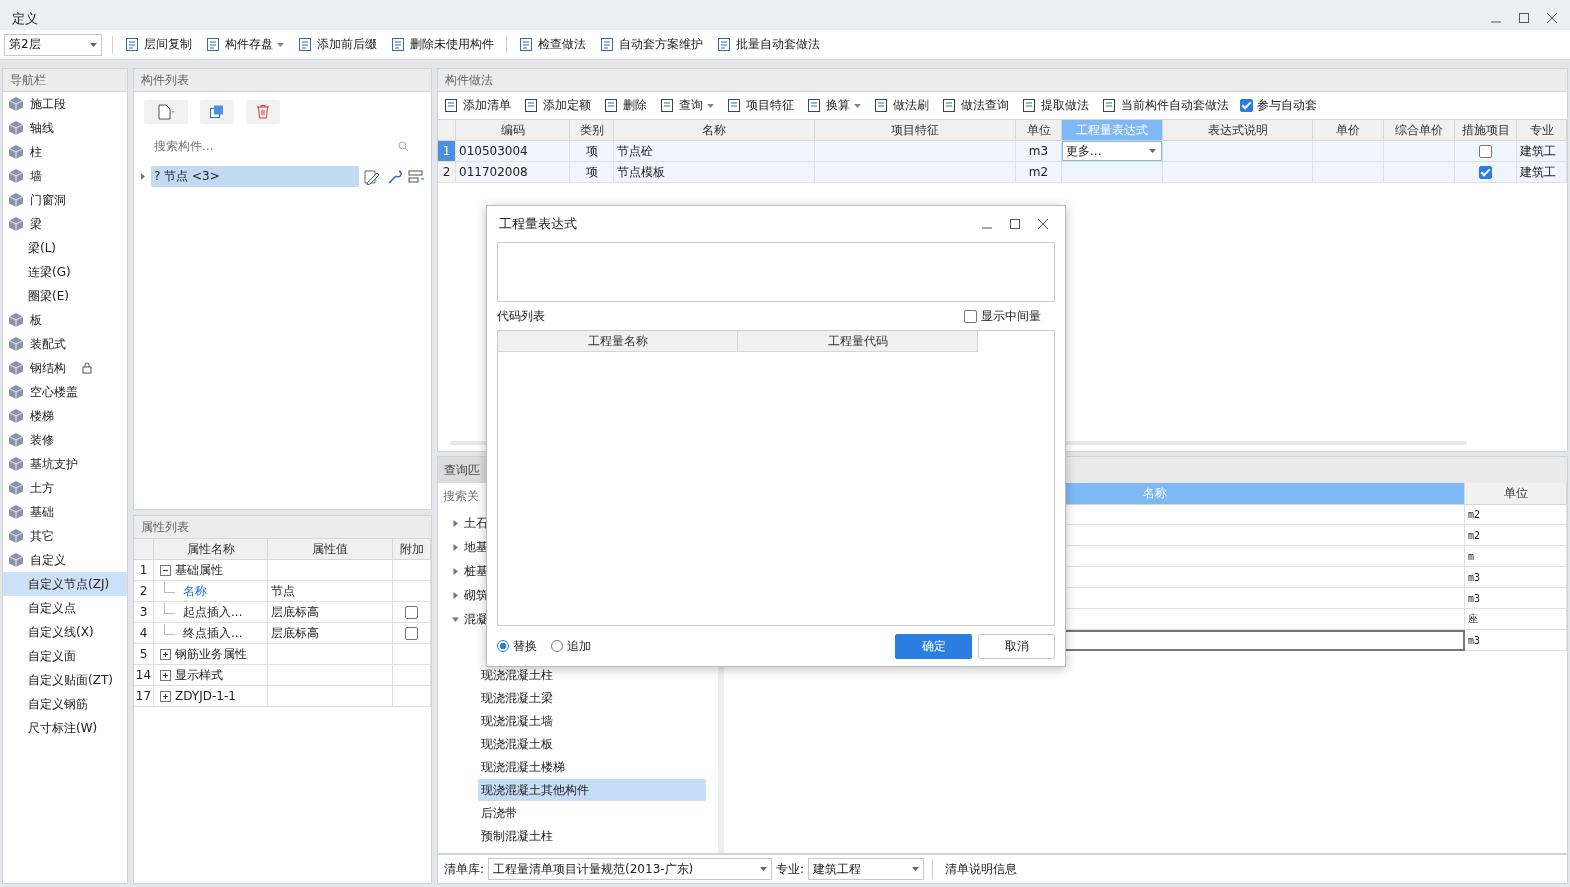 The height and width of the screenshot is (887, 1570). Describe the element at coordinates (477, 105) in the screenshot. I see `toolbar-button: 添加清单` at that location.